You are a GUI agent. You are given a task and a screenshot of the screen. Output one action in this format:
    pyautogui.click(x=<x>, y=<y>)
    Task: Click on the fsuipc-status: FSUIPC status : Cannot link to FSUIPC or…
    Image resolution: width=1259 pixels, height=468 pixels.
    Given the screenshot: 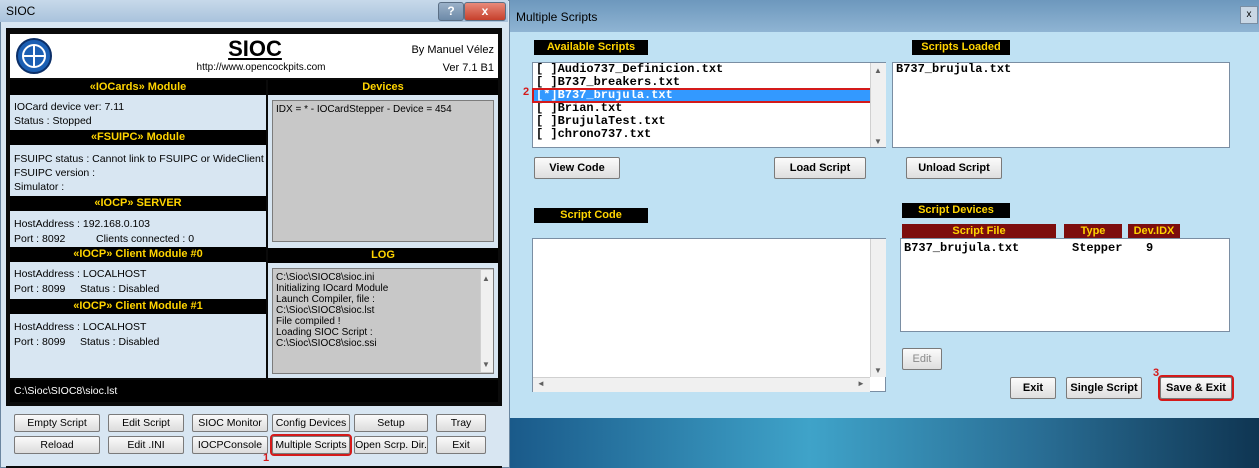 What is the action you would take?
    pyautogui.click(x=139, y=159)
    